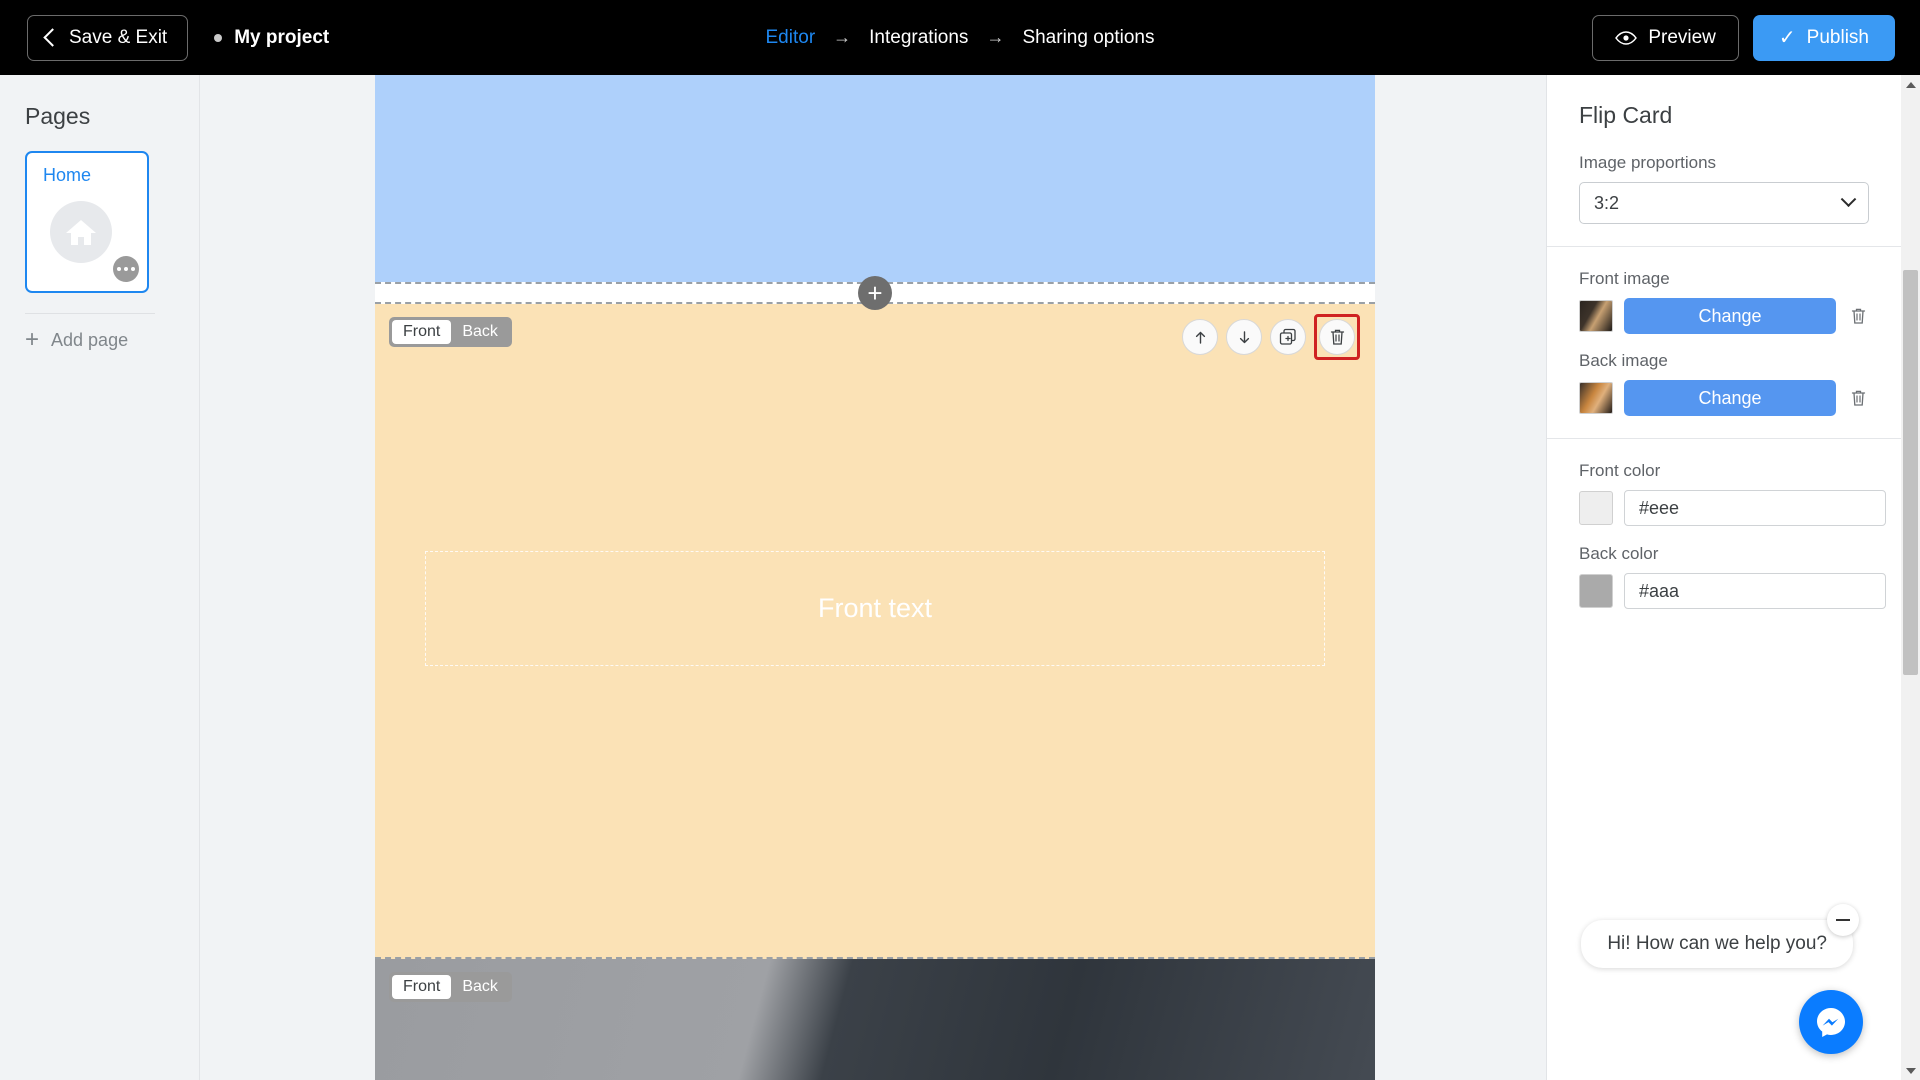  Describe the element at coordinates (1626, 37) in the screenshot. I see `eye-icon` at that location.